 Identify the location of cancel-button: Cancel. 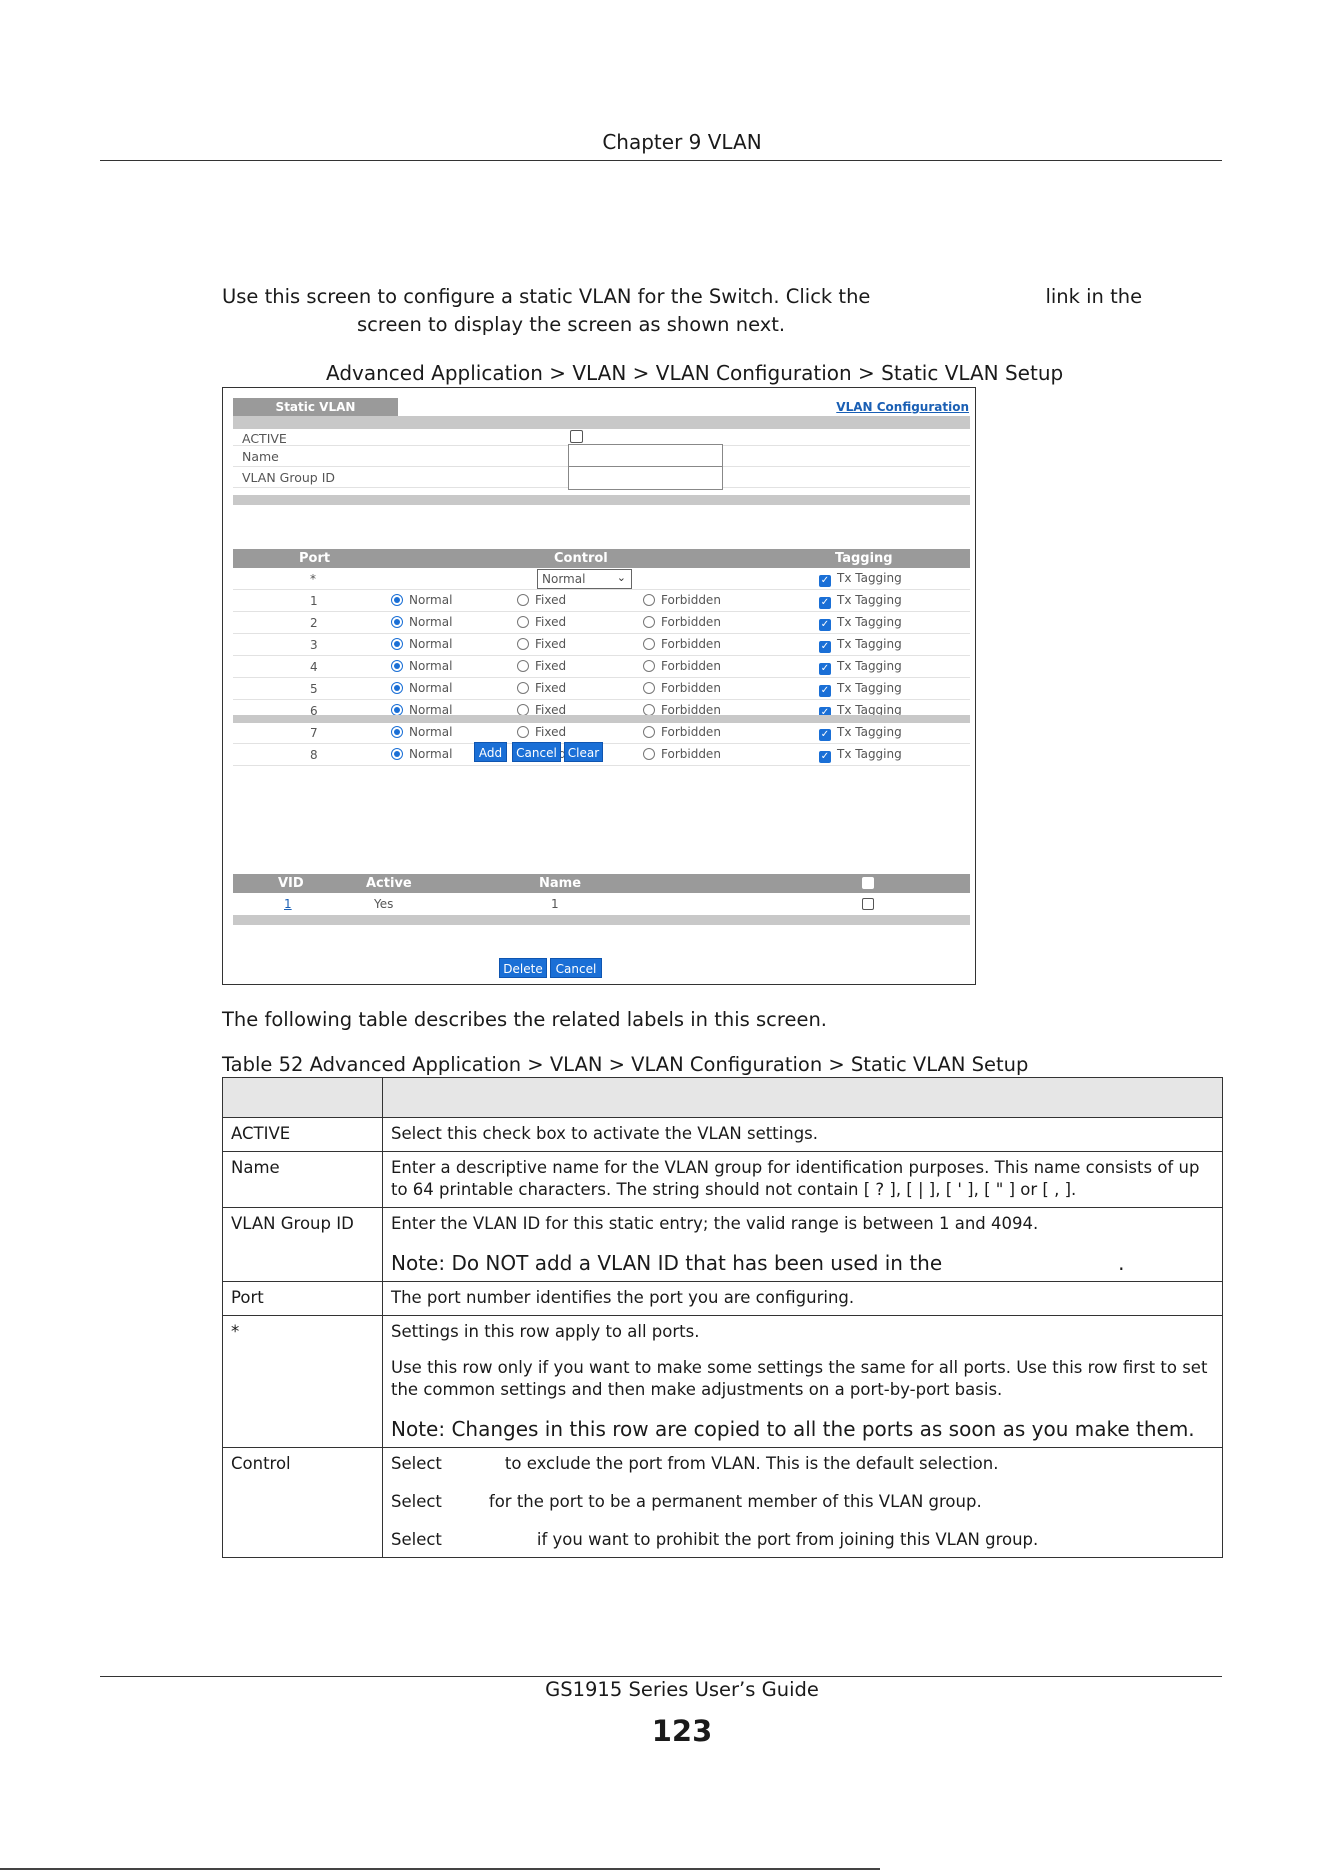
(536, 752).